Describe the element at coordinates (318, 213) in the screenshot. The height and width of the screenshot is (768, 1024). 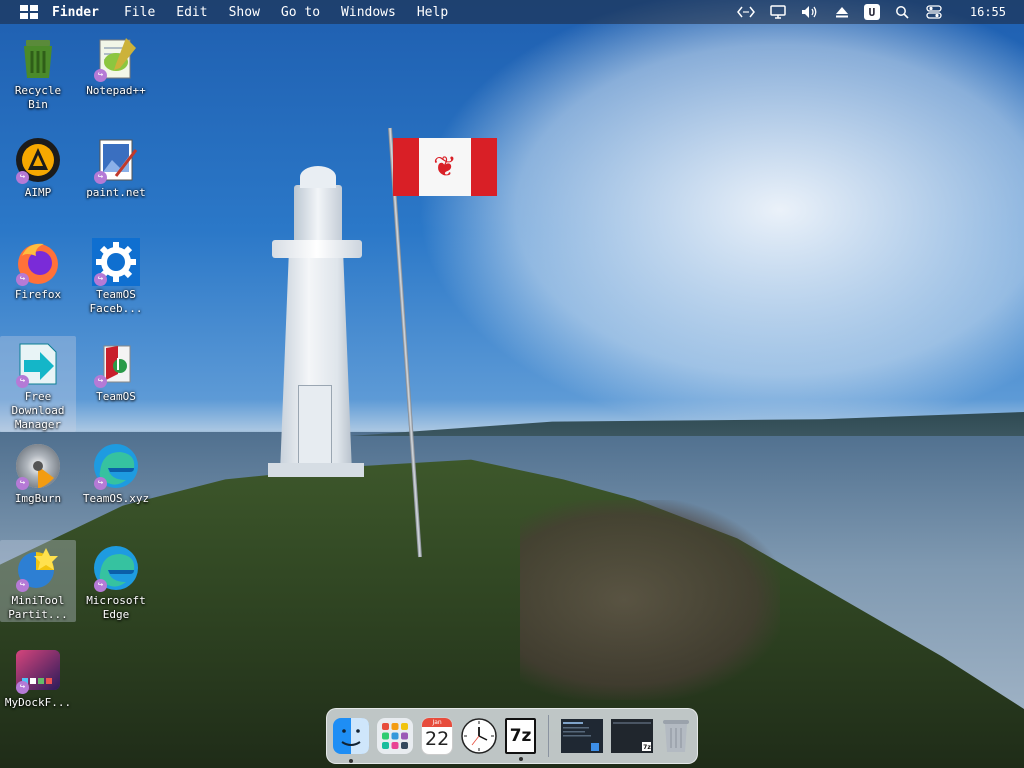
I see `lighthouse-lantern` at that location.